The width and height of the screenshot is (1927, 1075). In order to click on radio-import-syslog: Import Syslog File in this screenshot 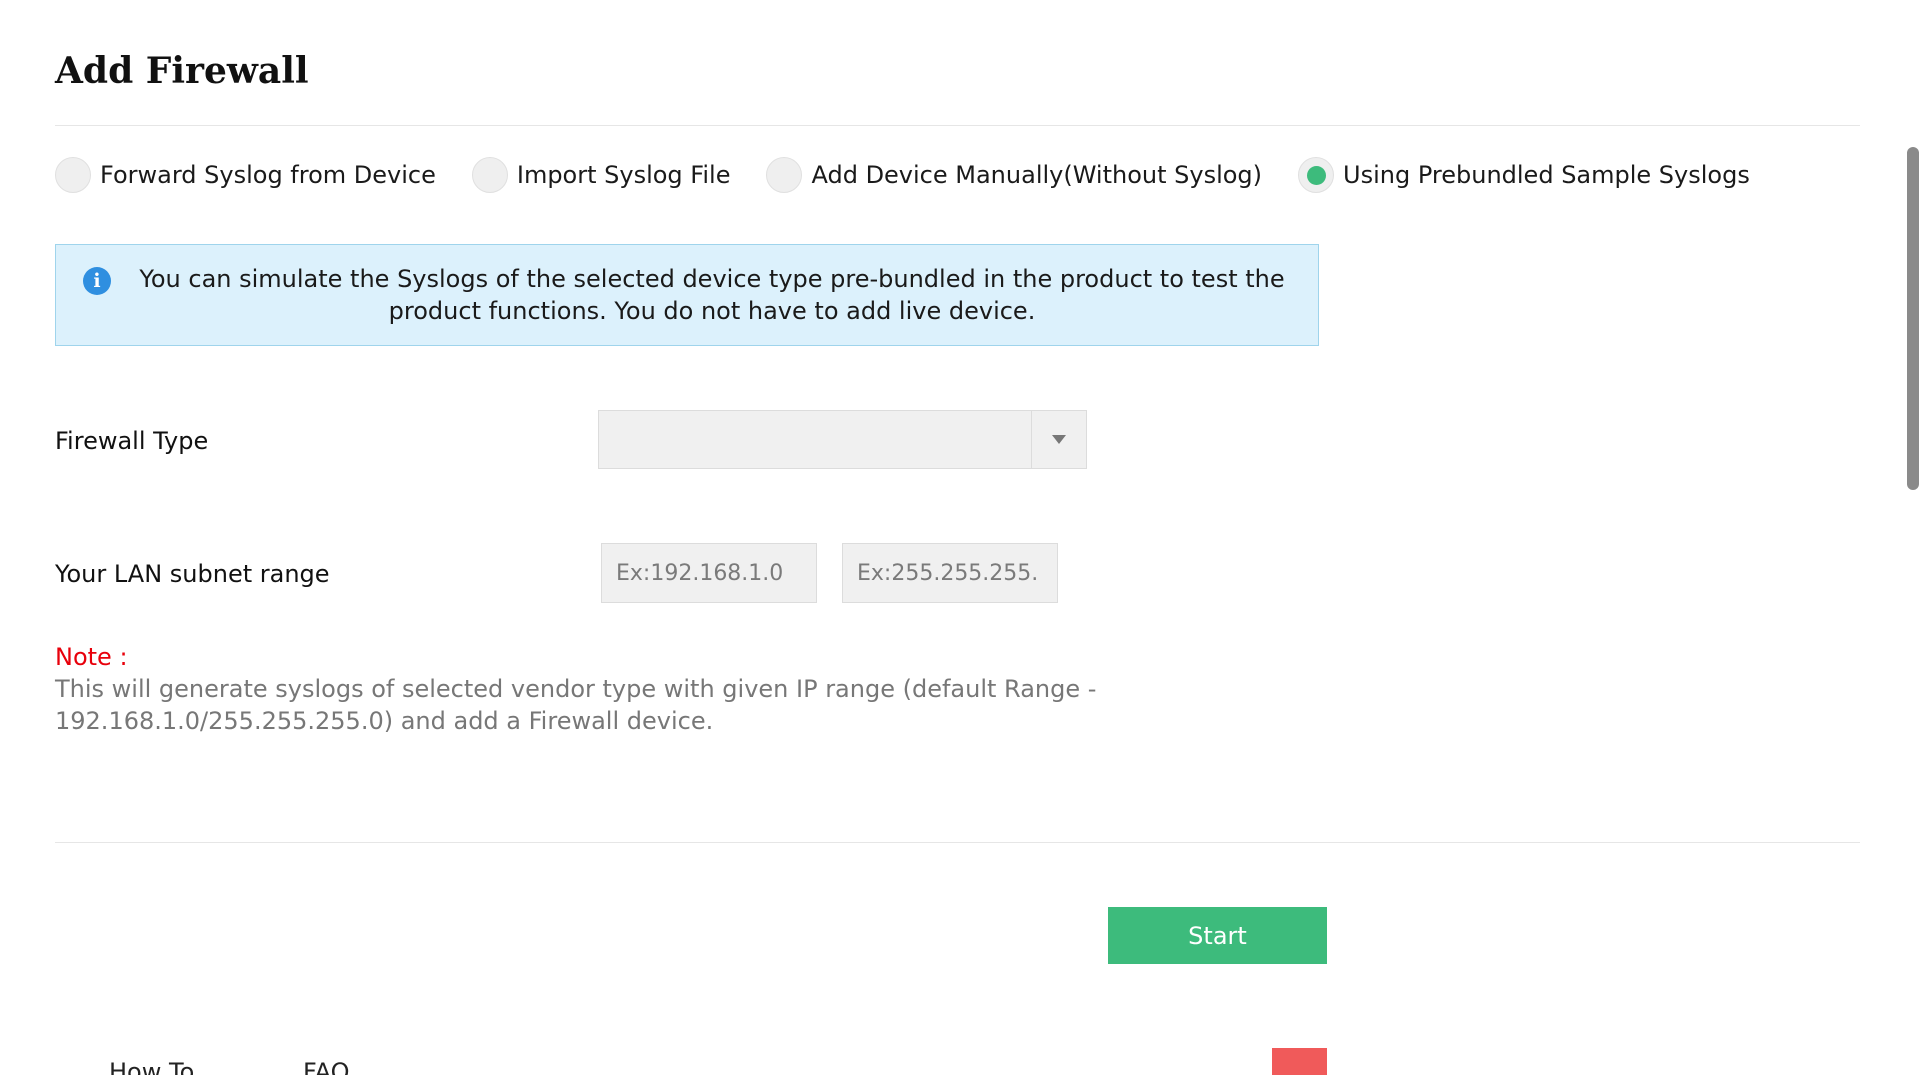, I will do `click(601, 175)`.